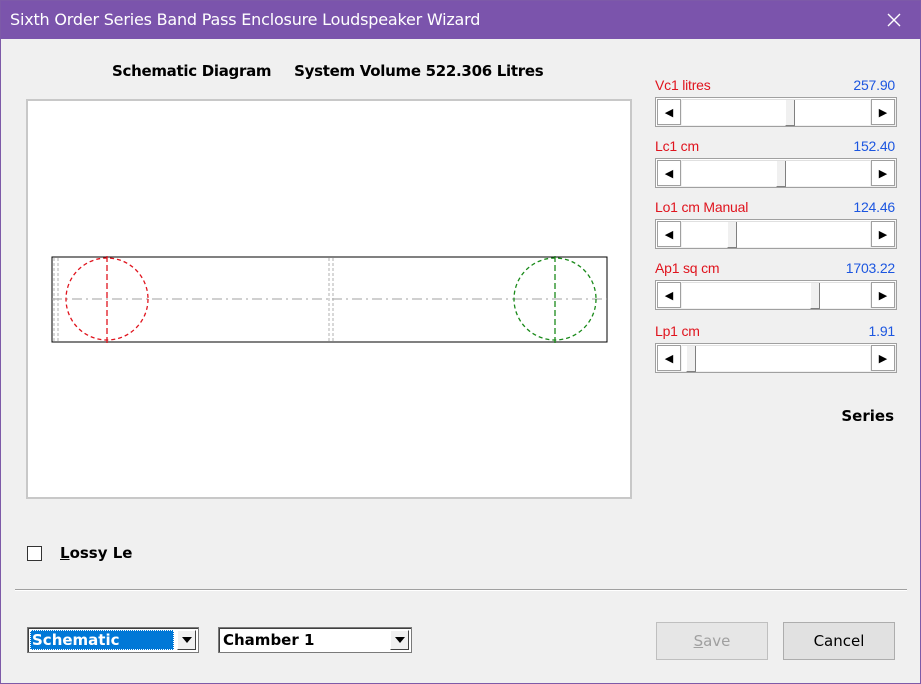  Describe the element at coordinates (839, 641) in the screenshot. I see `cancel-button: Cancel` at that location.